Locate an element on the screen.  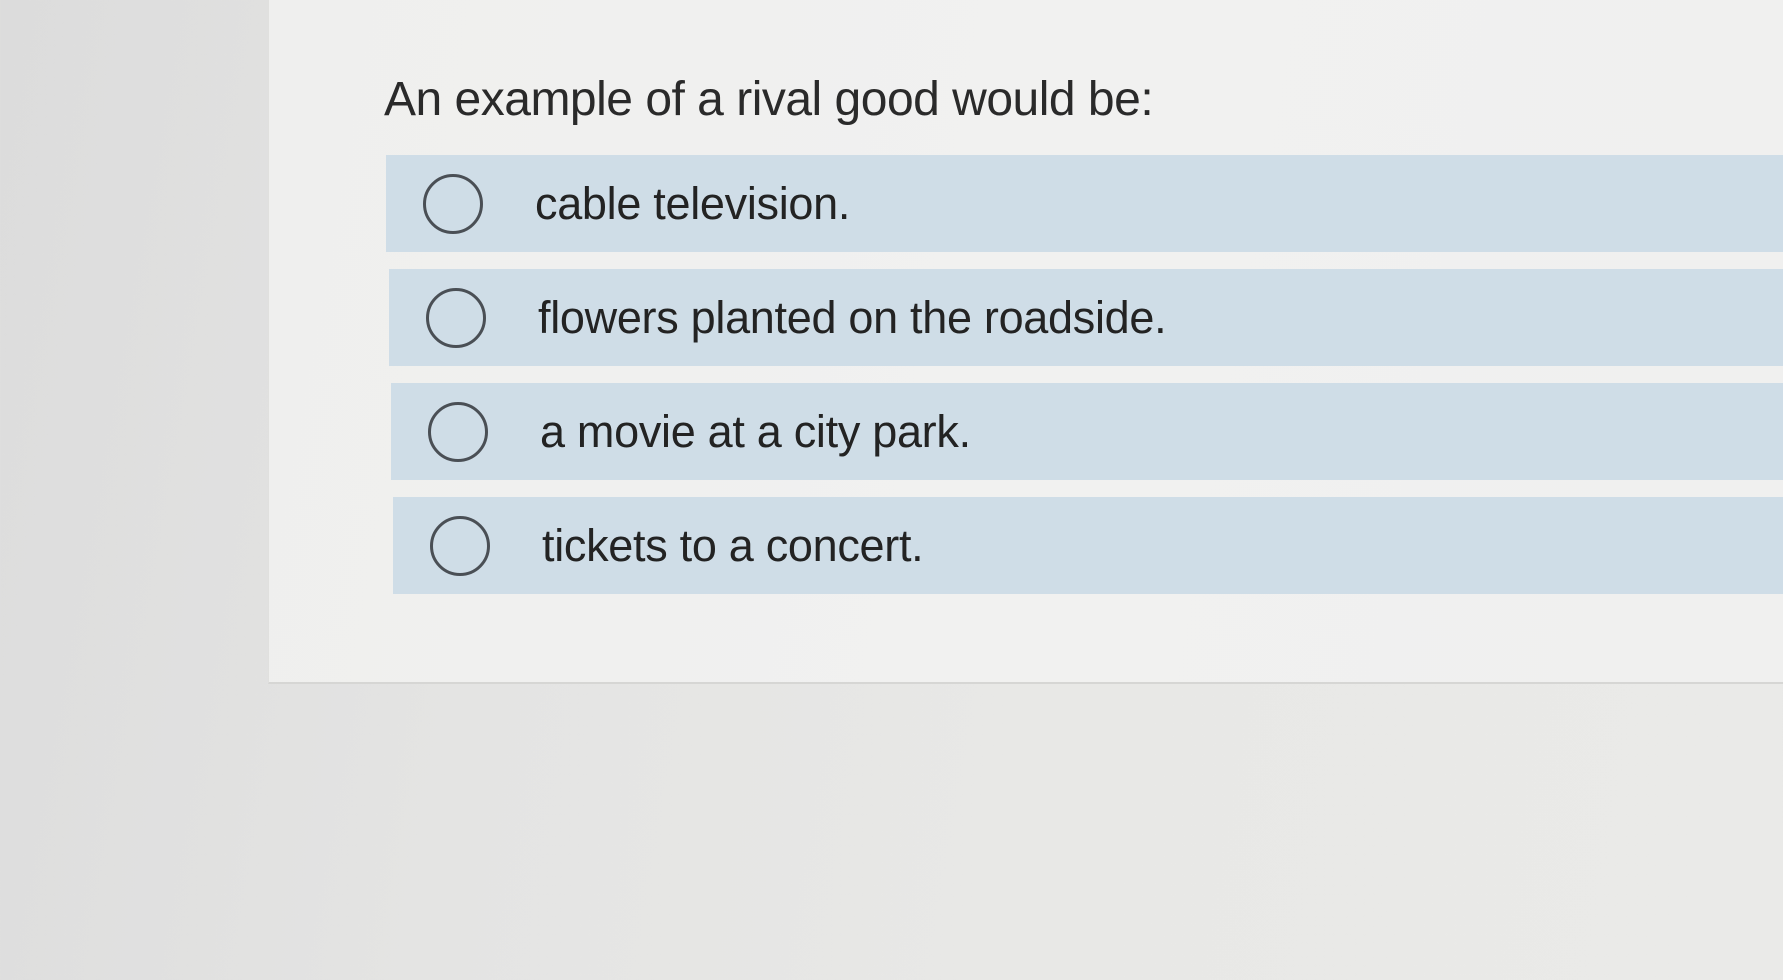
option-flowers-roadside: flowers planted on the roadside. is located at coordinates (1086, 317).